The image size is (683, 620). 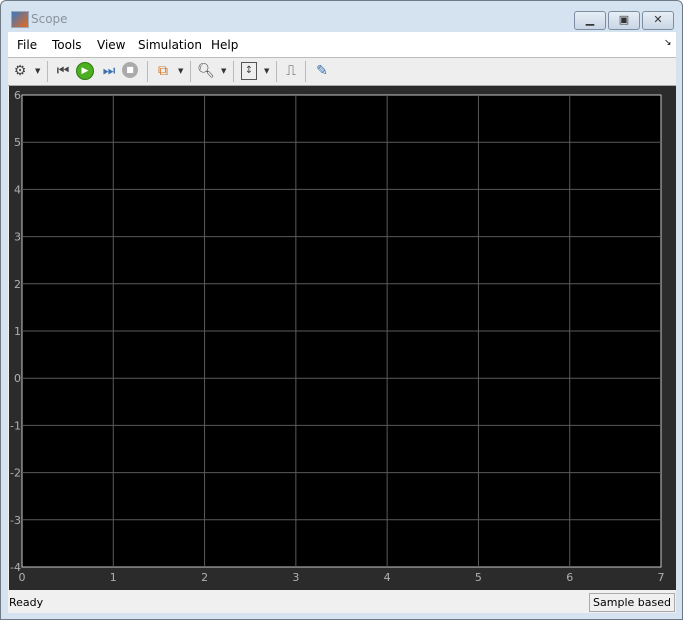 What do you see at coordinates (206, 71) in the screenshot?
I see `zoom-icon: 🔍︎` at bounding box center [206, 71].